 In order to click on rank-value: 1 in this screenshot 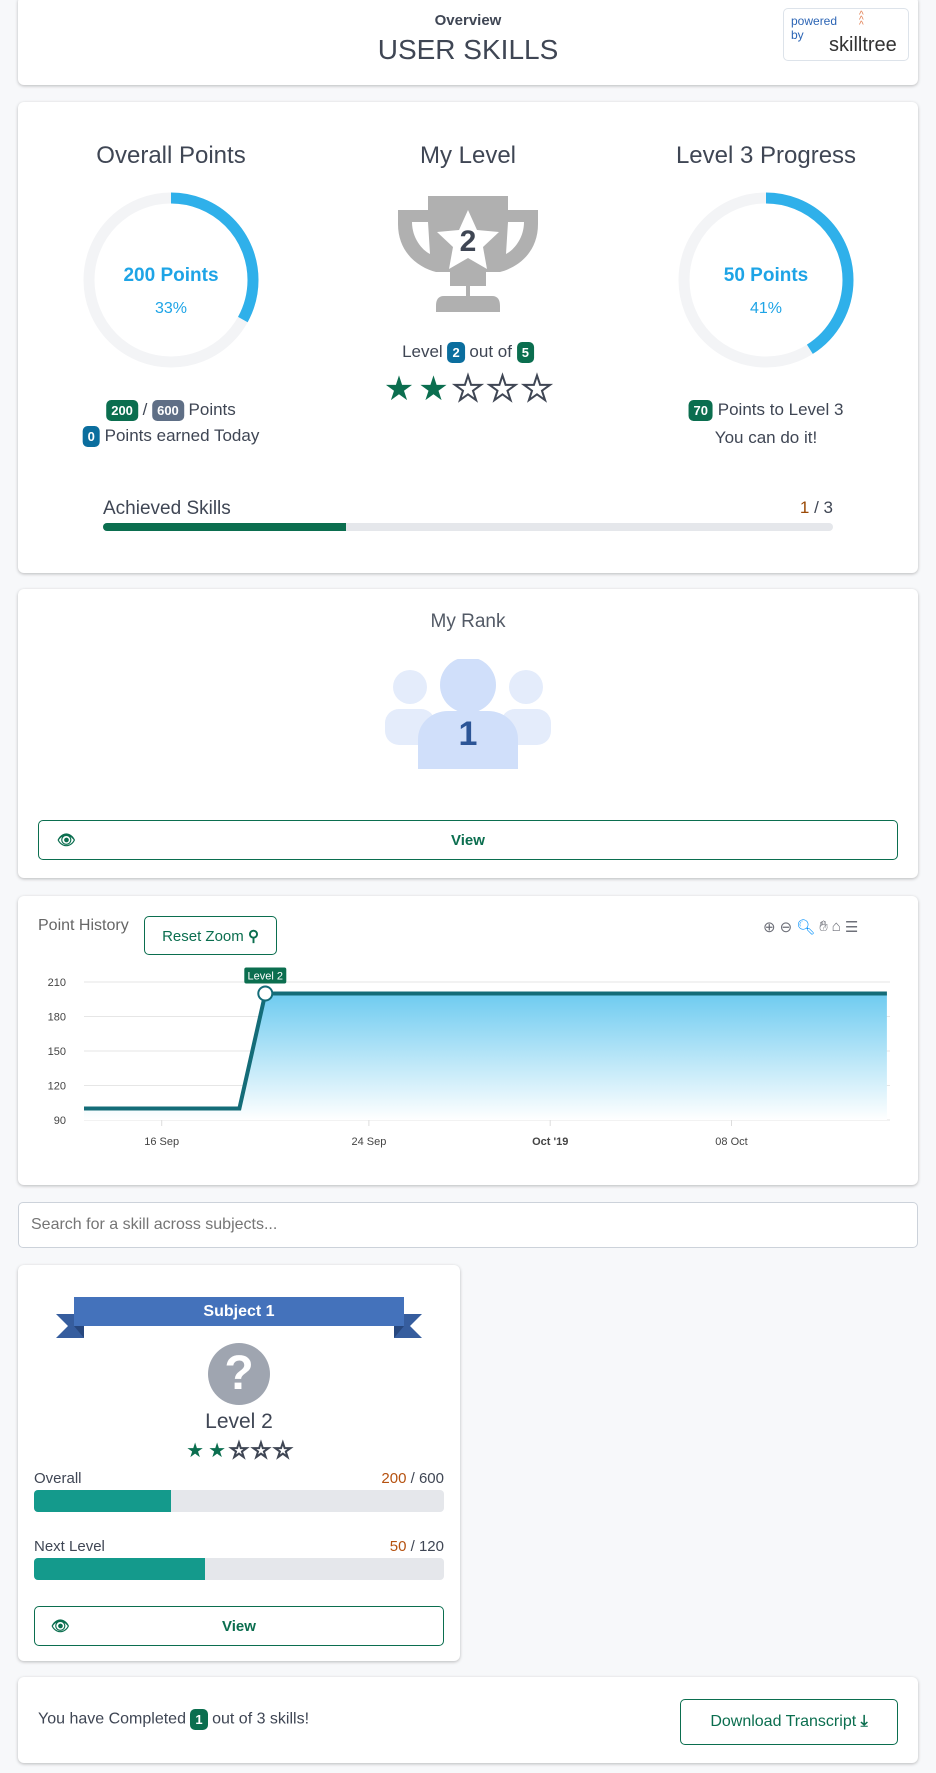, I will do `click(468, 734)`.